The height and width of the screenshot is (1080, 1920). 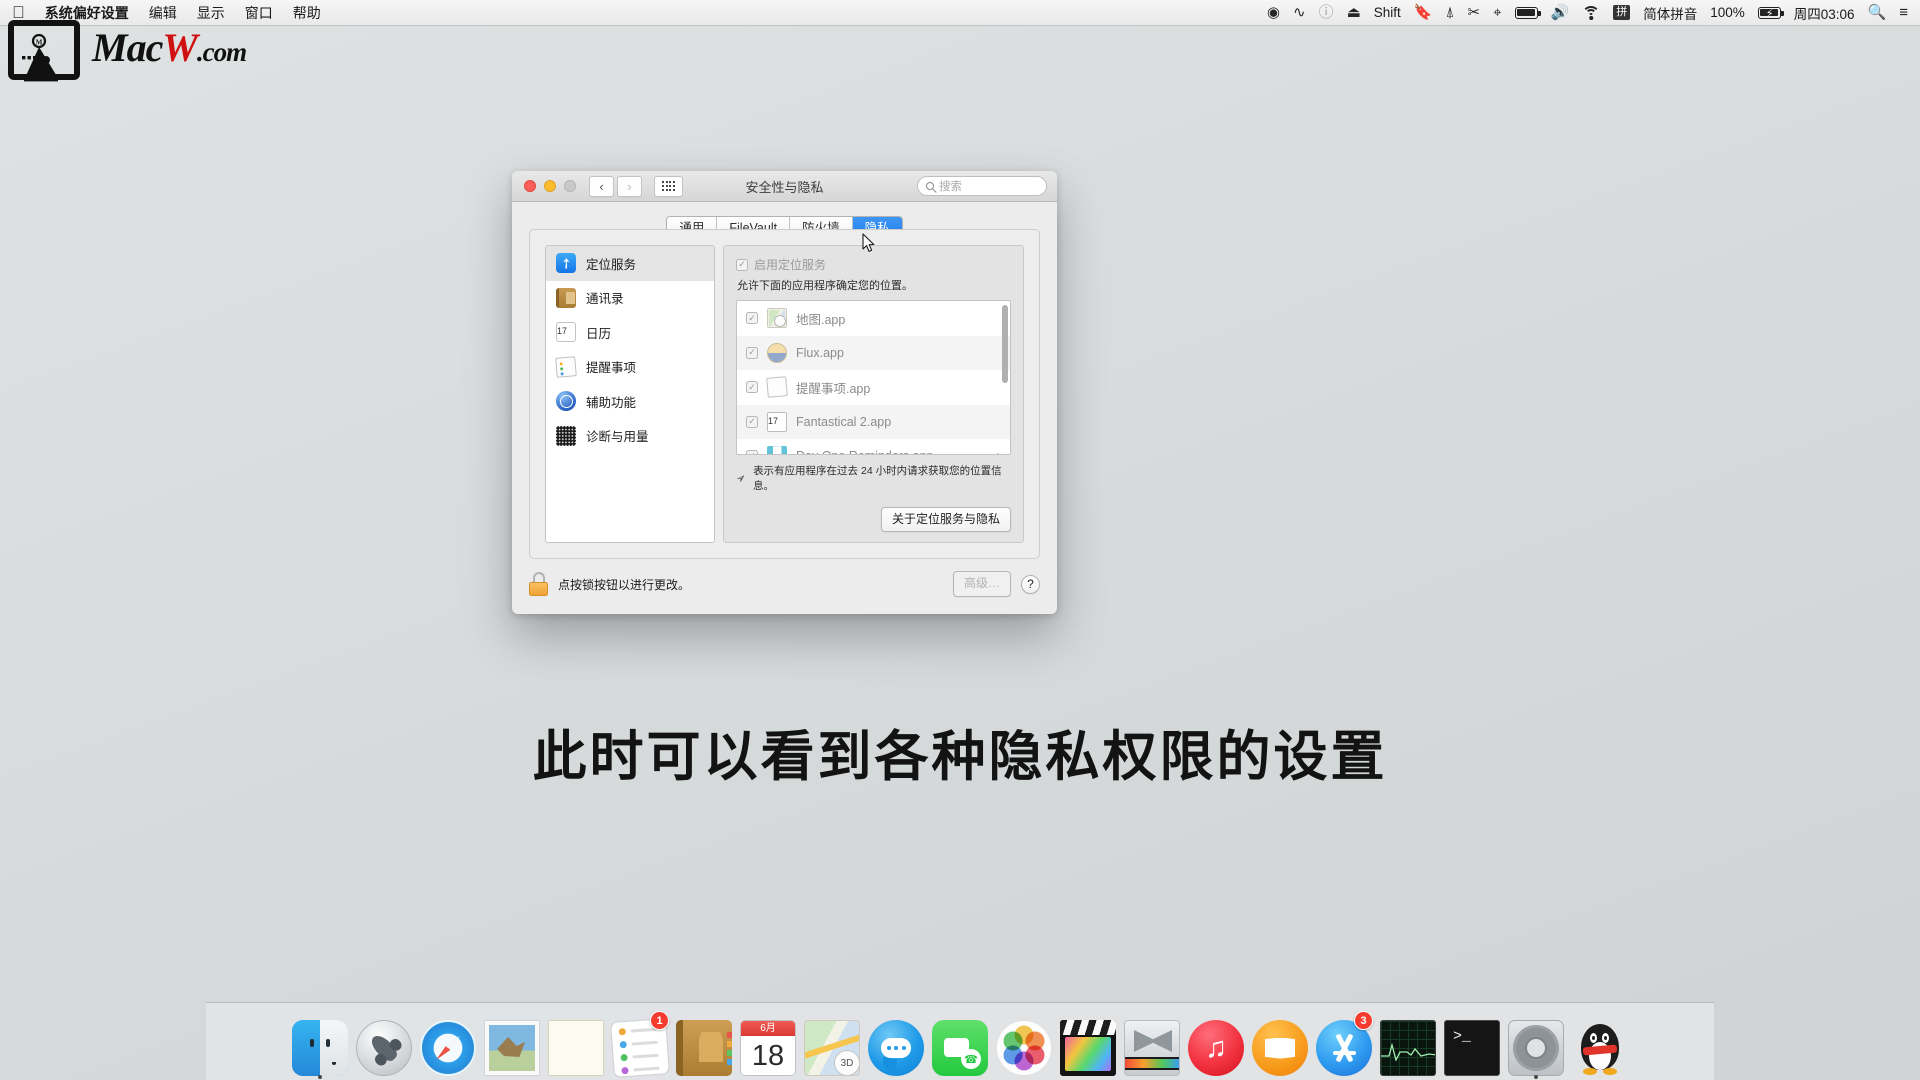 I want to click on dock-item-launchpad, so click(x=384, y=1044).